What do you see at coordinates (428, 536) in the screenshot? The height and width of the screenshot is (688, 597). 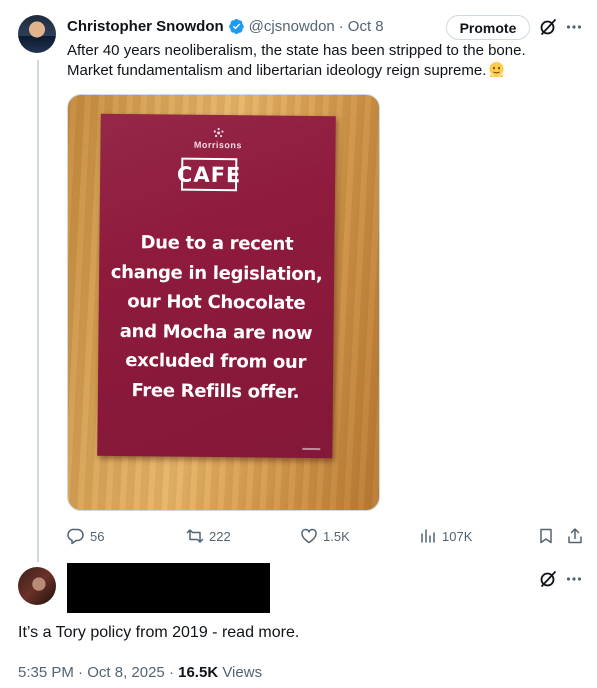 I see `analytics-icon` at bounding box center [428, 536].